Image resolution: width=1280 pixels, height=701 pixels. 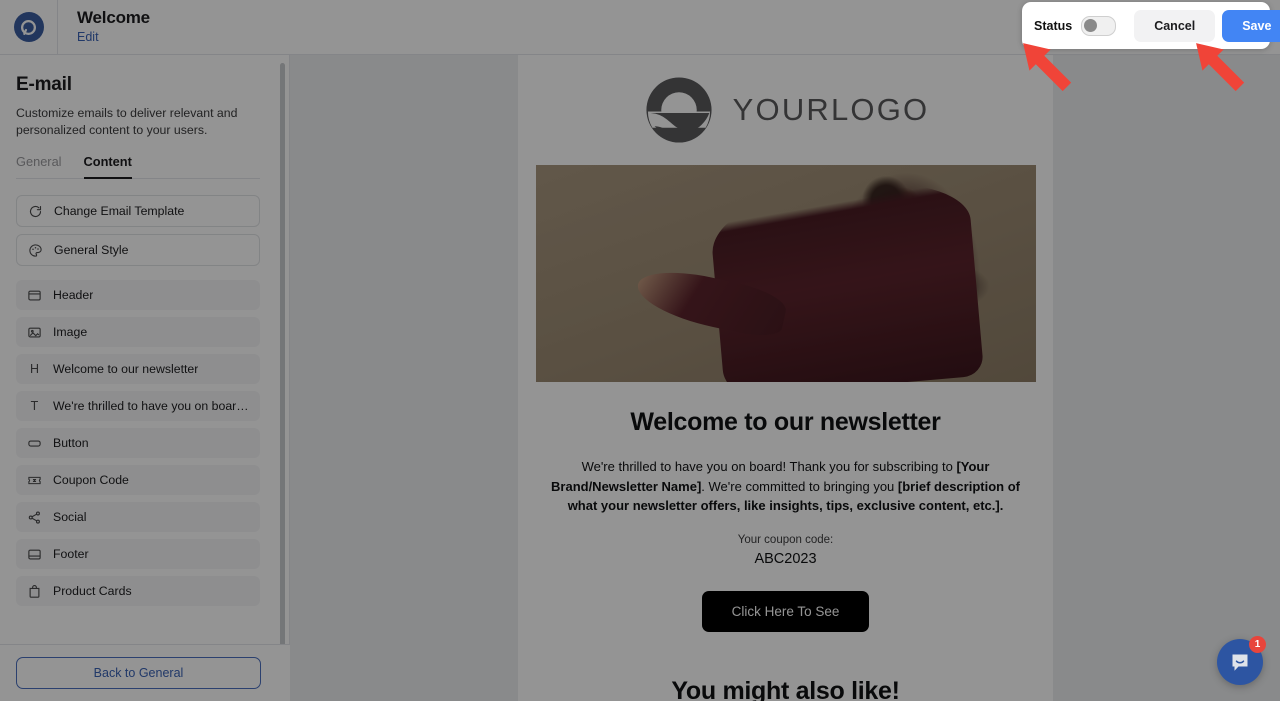 What do you see at coordinates (785, 422) in the screenshot?
I see `email-heading: Welcome to our newsletter` at bounding box center [785, 422].